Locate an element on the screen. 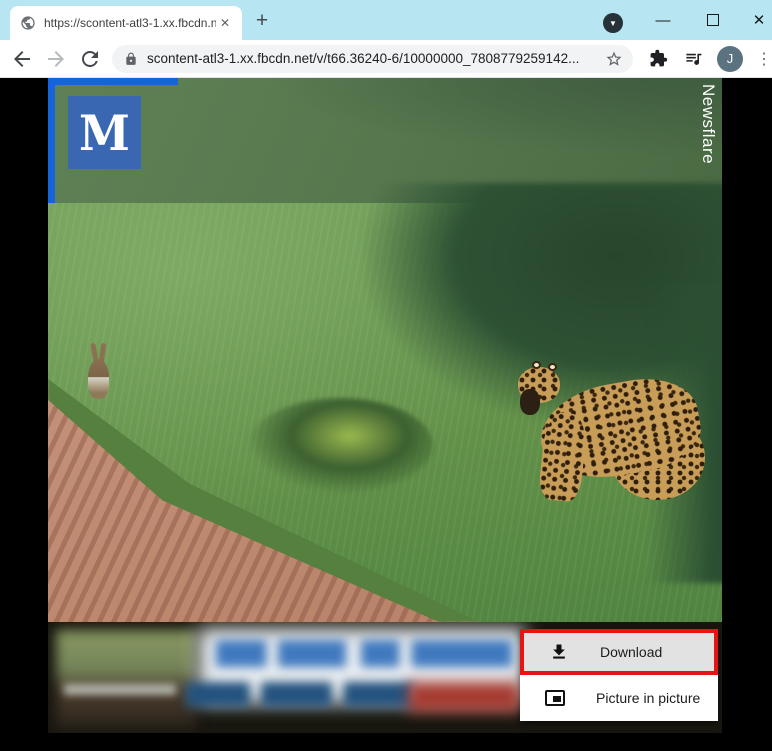 Image resolution: width=772 pixels, height=751 pixels. download-label: Download is located at coordinates (631, 652).